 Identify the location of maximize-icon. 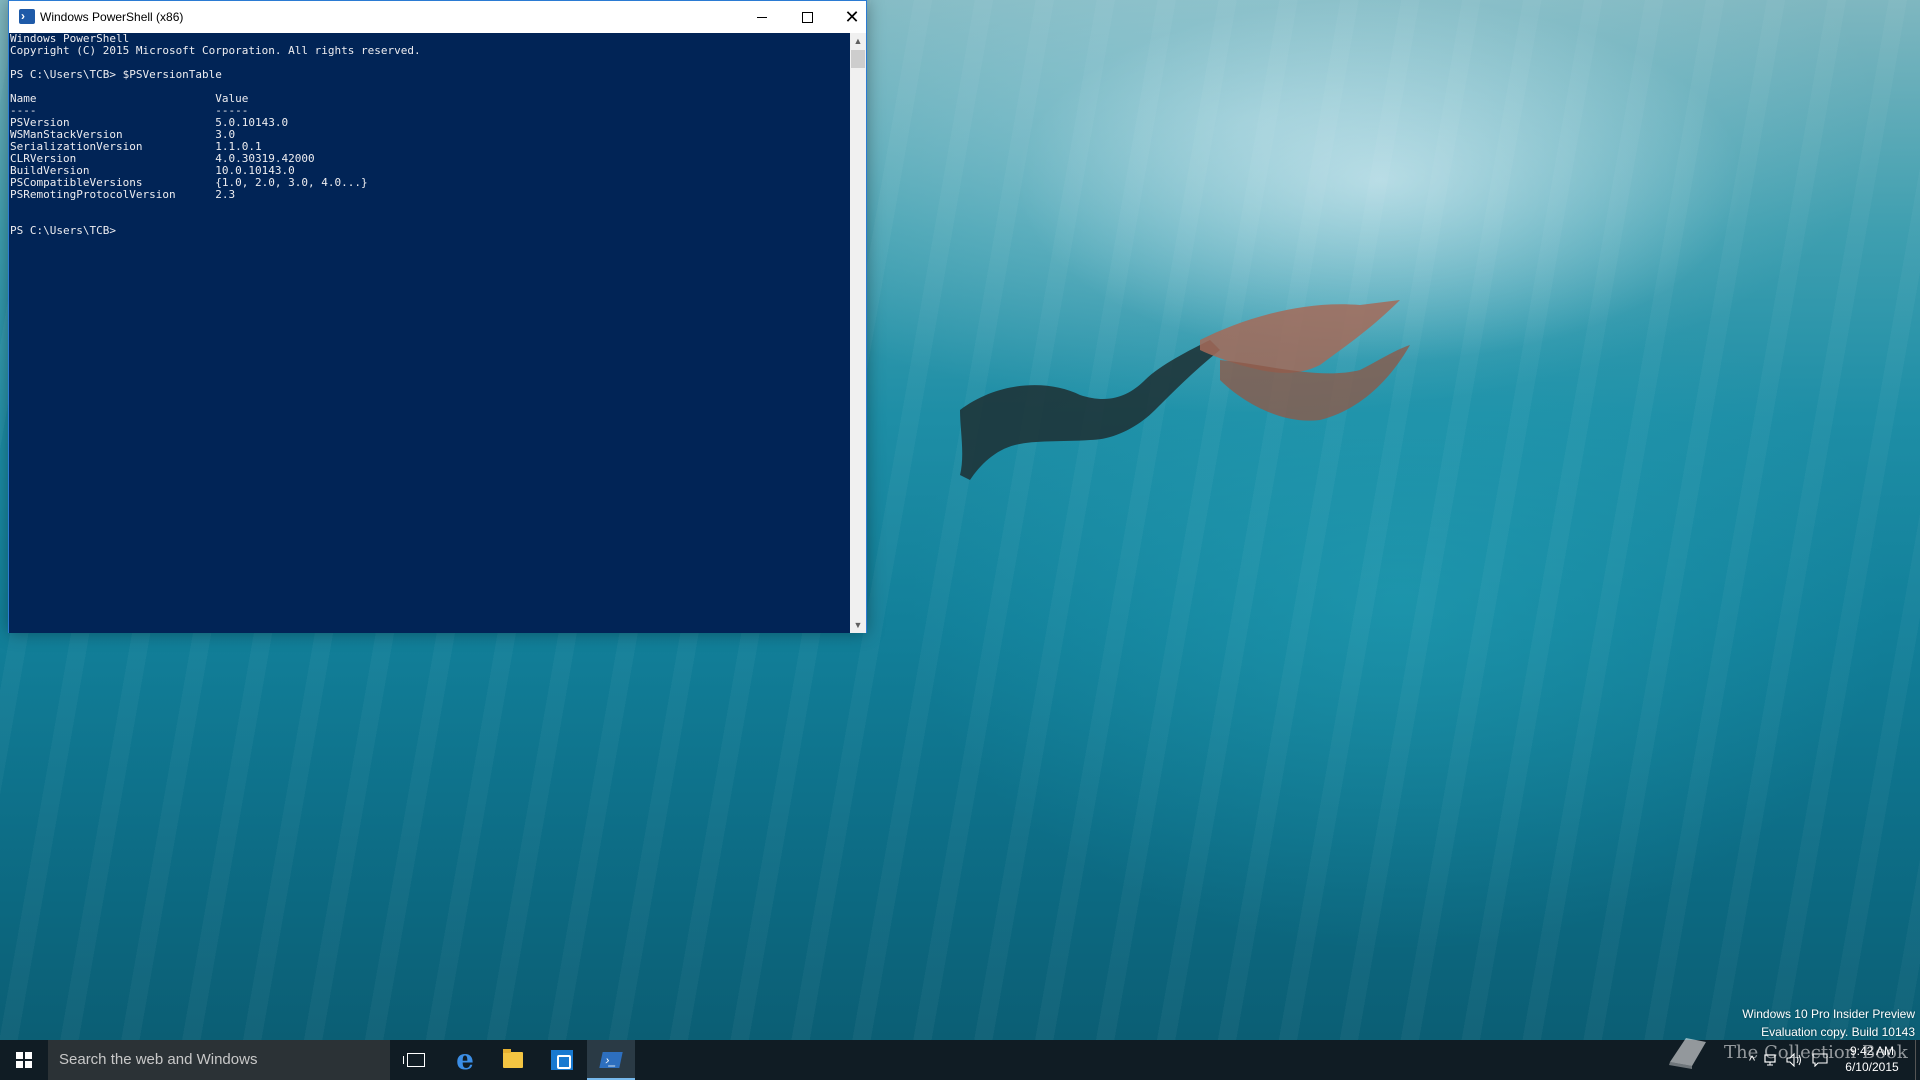
(807, 17).